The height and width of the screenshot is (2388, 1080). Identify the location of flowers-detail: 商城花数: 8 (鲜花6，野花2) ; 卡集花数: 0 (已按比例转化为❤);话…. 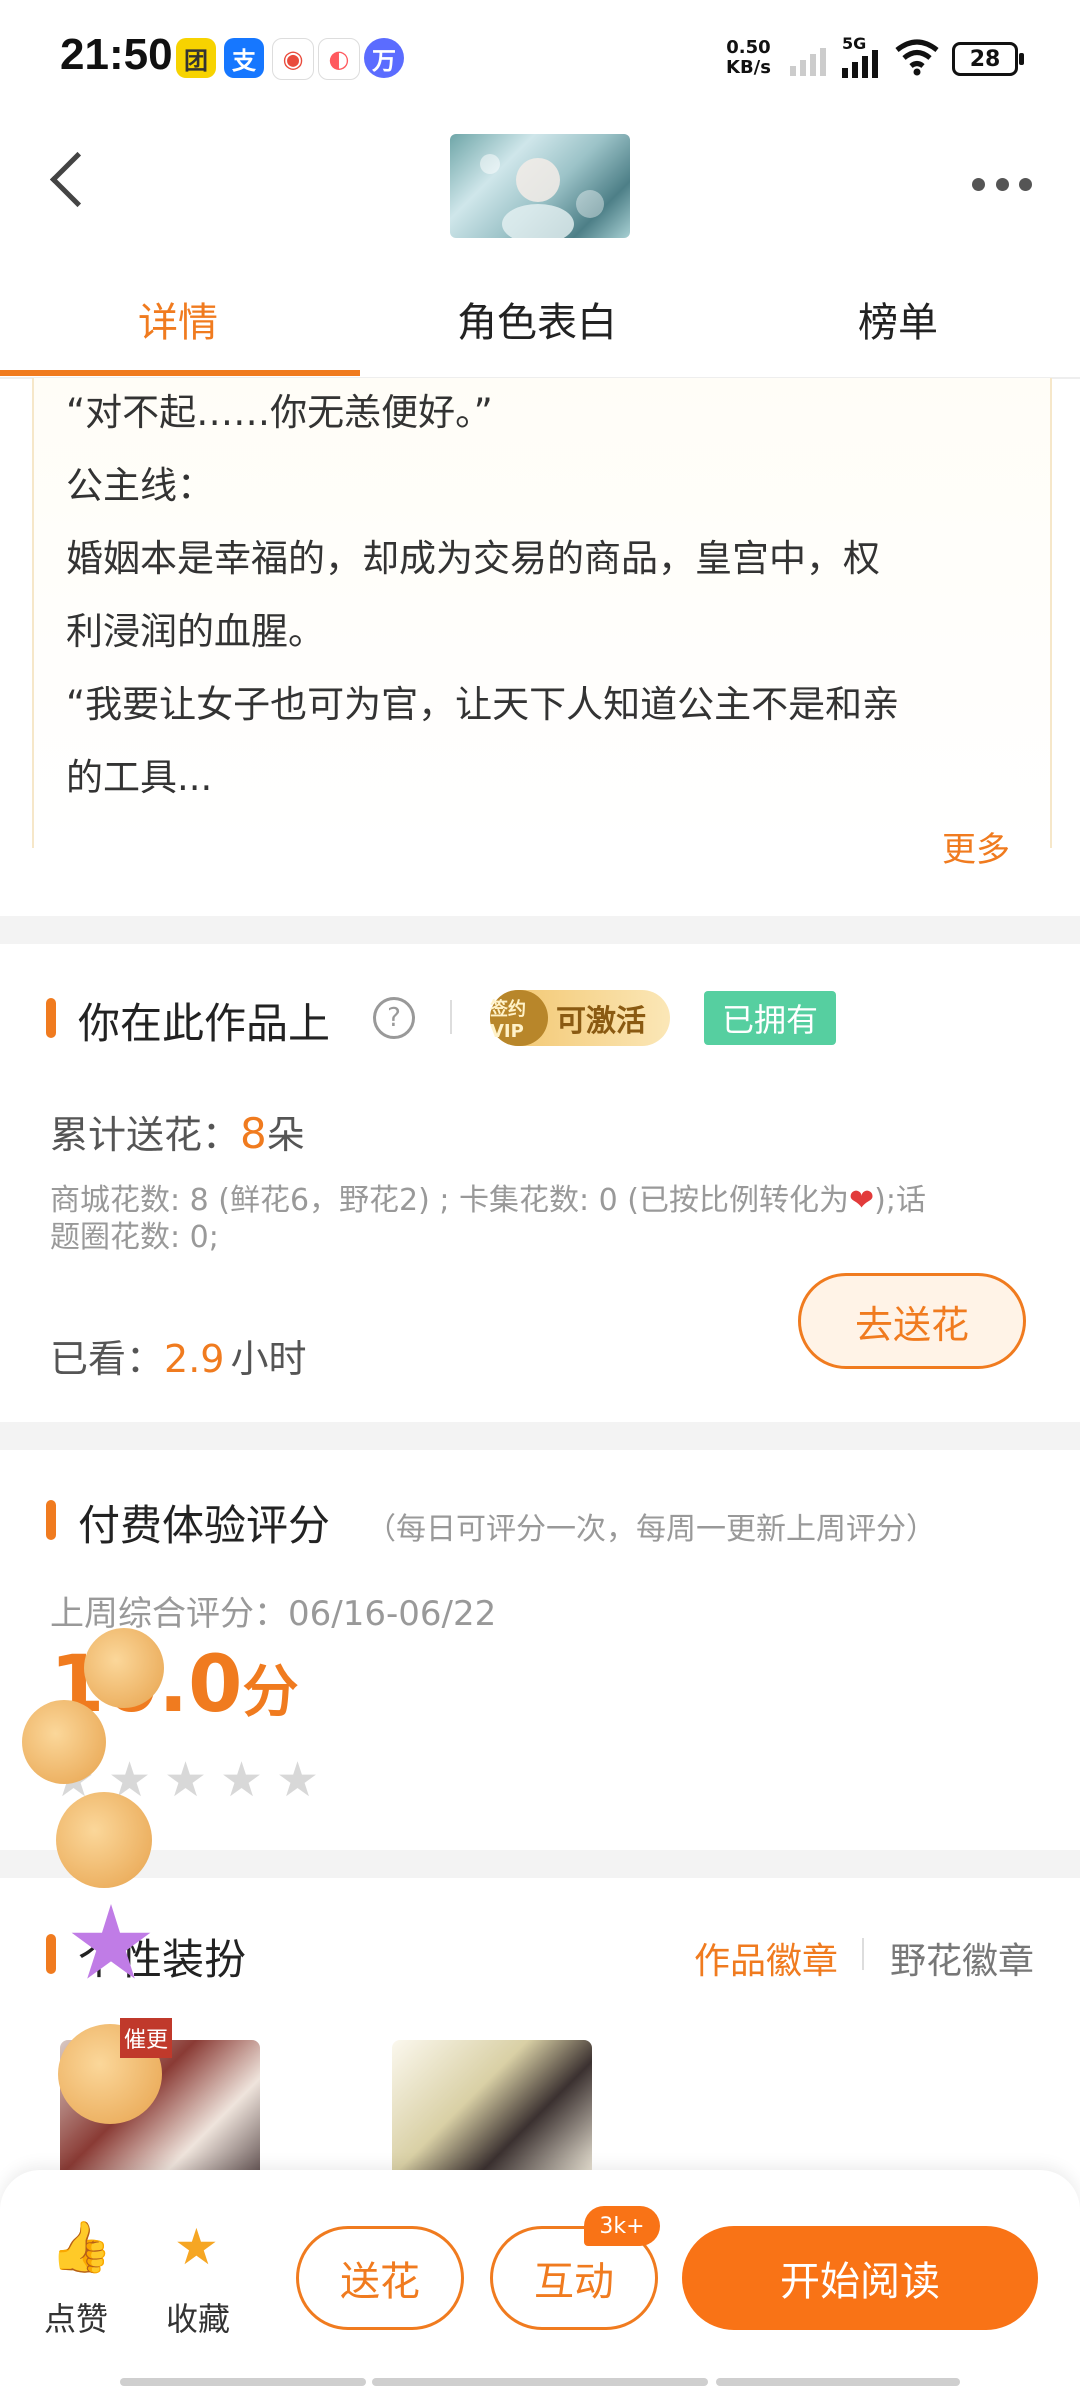
(545, 1219).